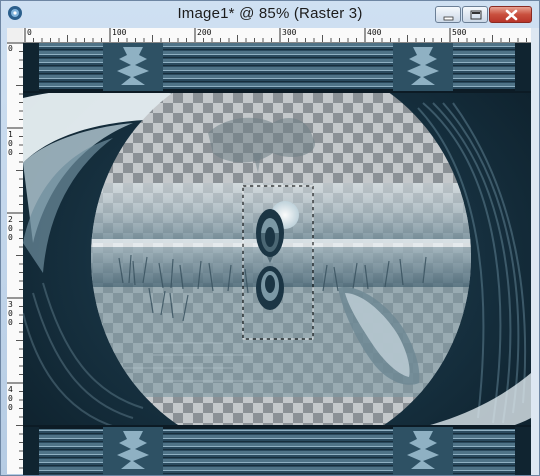  I want to click on ruler-label: 300, so click(289, 32).